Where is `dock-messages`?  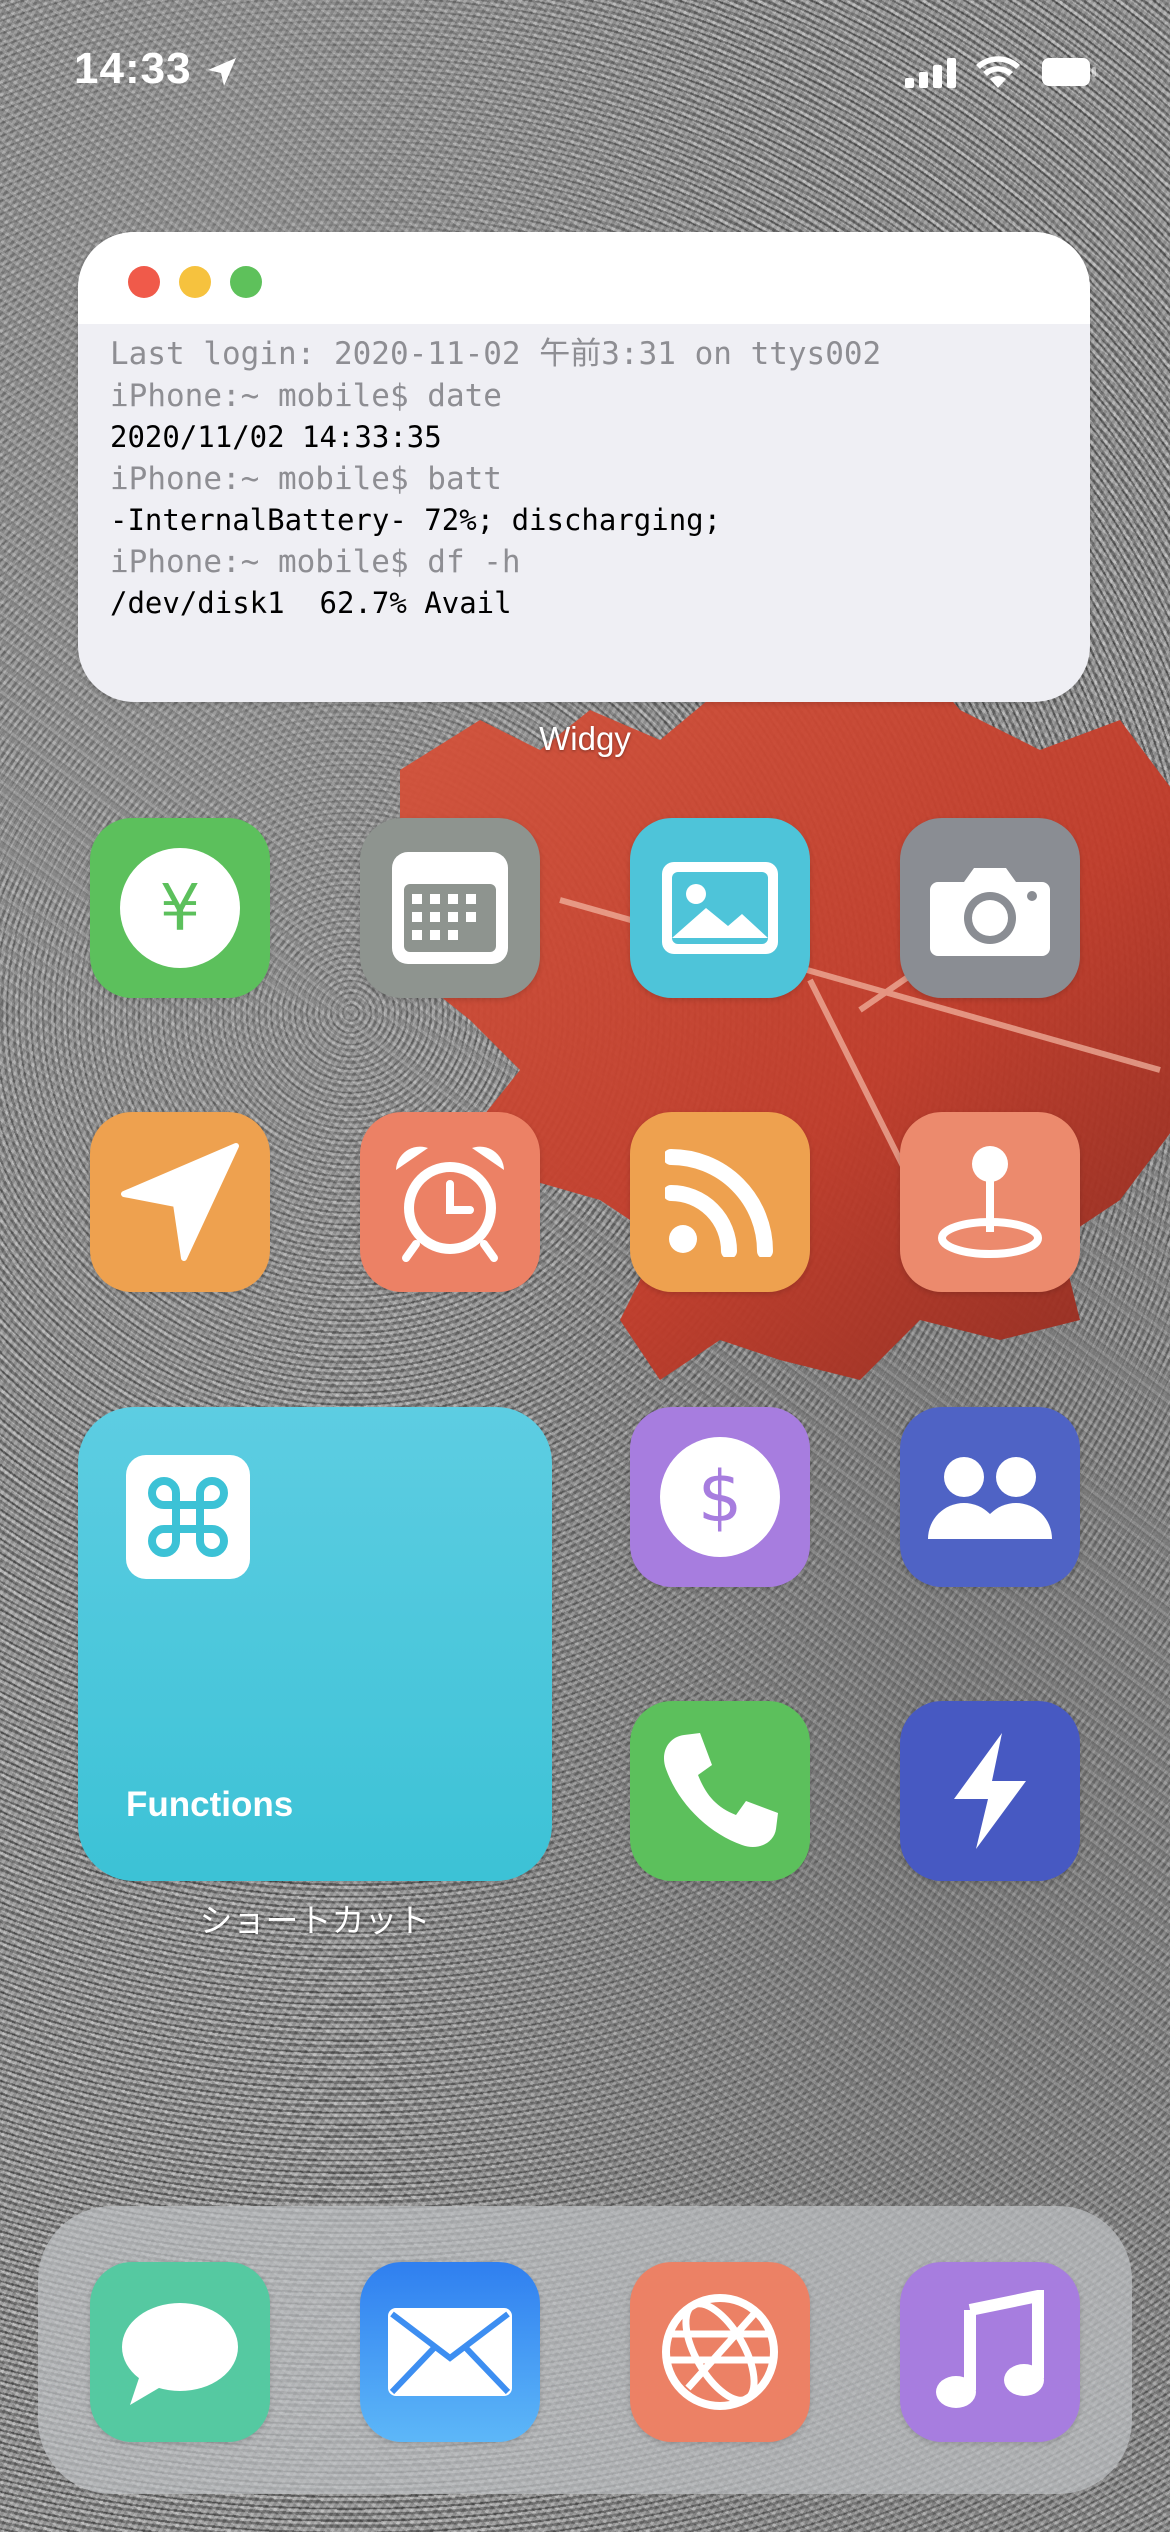
dock-messages is located at coordinates (180, 2352).